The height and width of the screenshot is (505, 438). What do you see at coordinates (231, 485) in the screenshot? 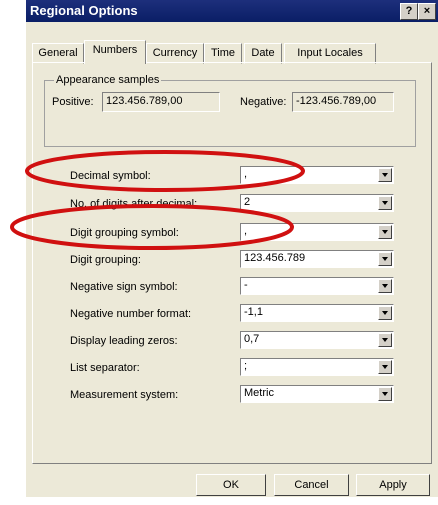
I see `ok-button: OK` at bounding box center [231, 485].